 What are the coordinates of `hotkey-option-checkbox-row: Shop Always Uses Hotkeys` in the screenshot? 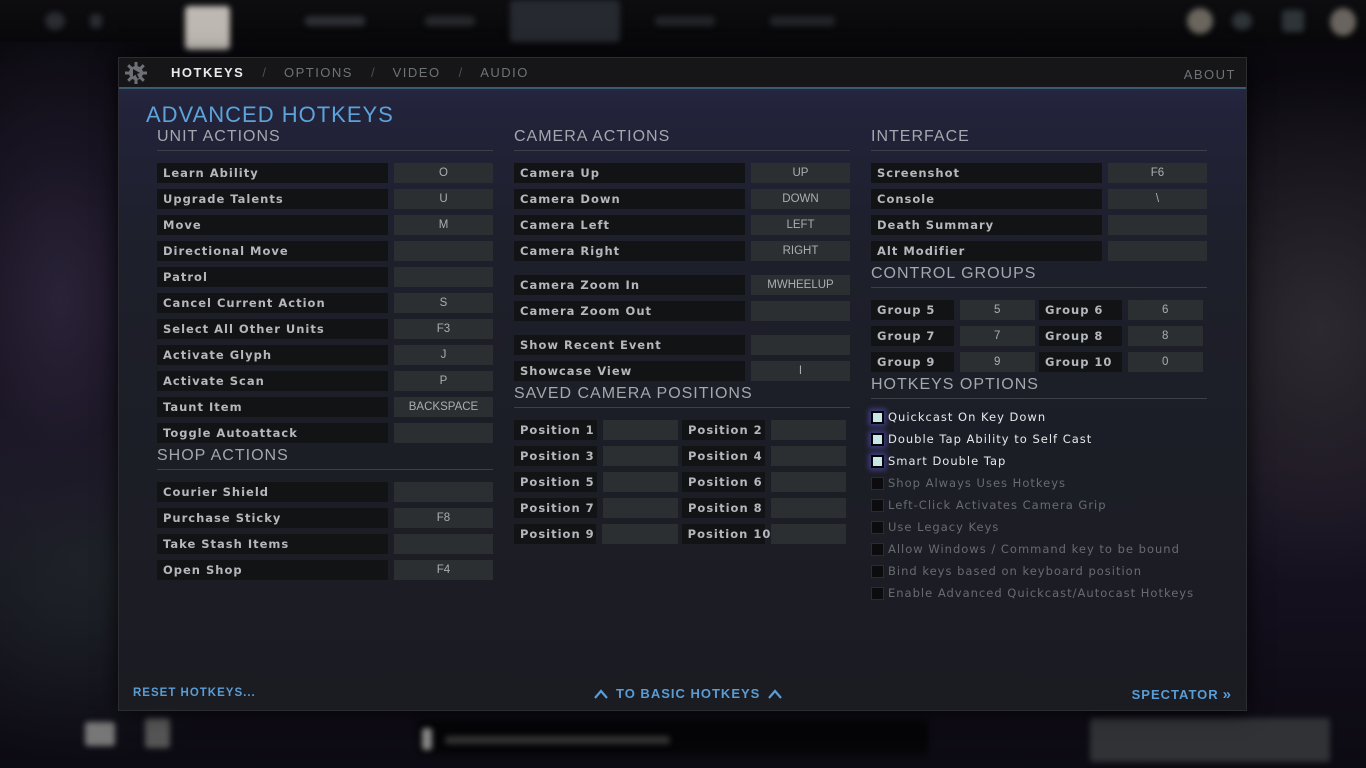 It's located at (1039, 483).